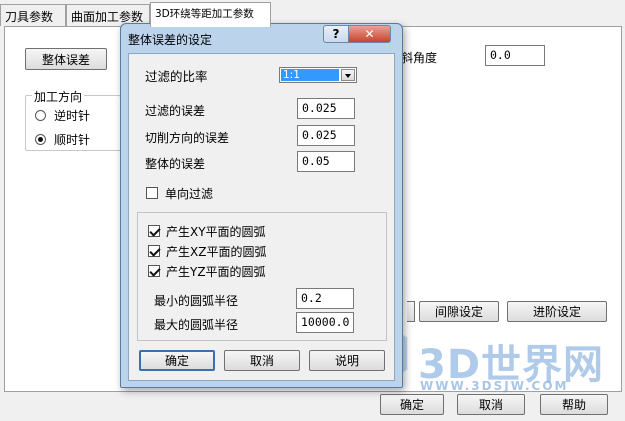 The image size is (625, 421). What do you see at coordinates (348, 75) in the screenshot?
I see `chevron-down-icon` at bounding box center [348, 75].